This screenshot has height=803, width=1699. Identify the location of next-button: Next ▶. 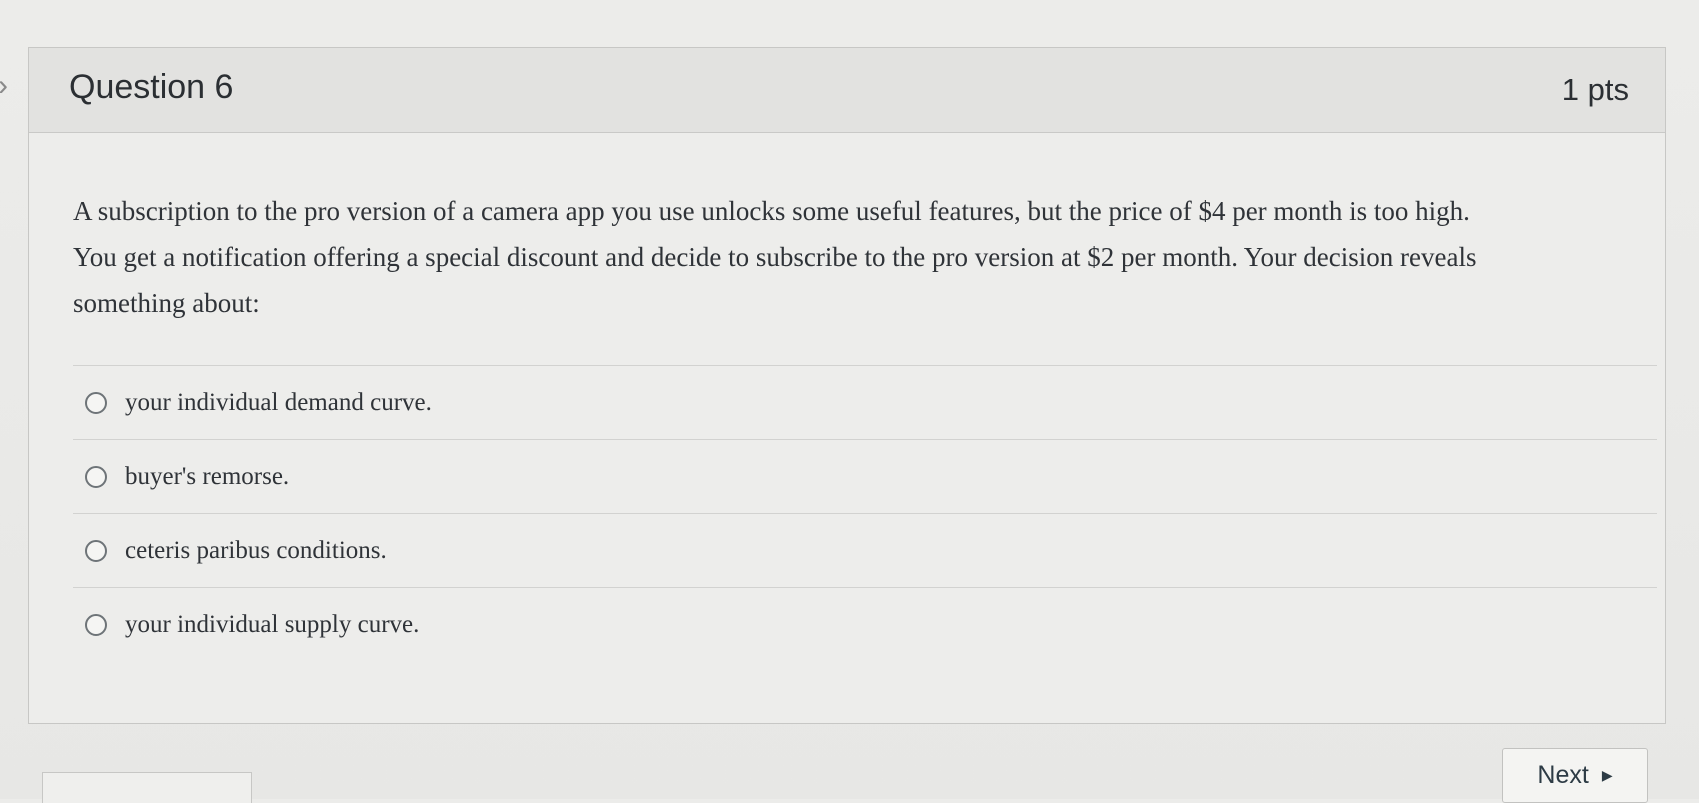
(1575, 775).